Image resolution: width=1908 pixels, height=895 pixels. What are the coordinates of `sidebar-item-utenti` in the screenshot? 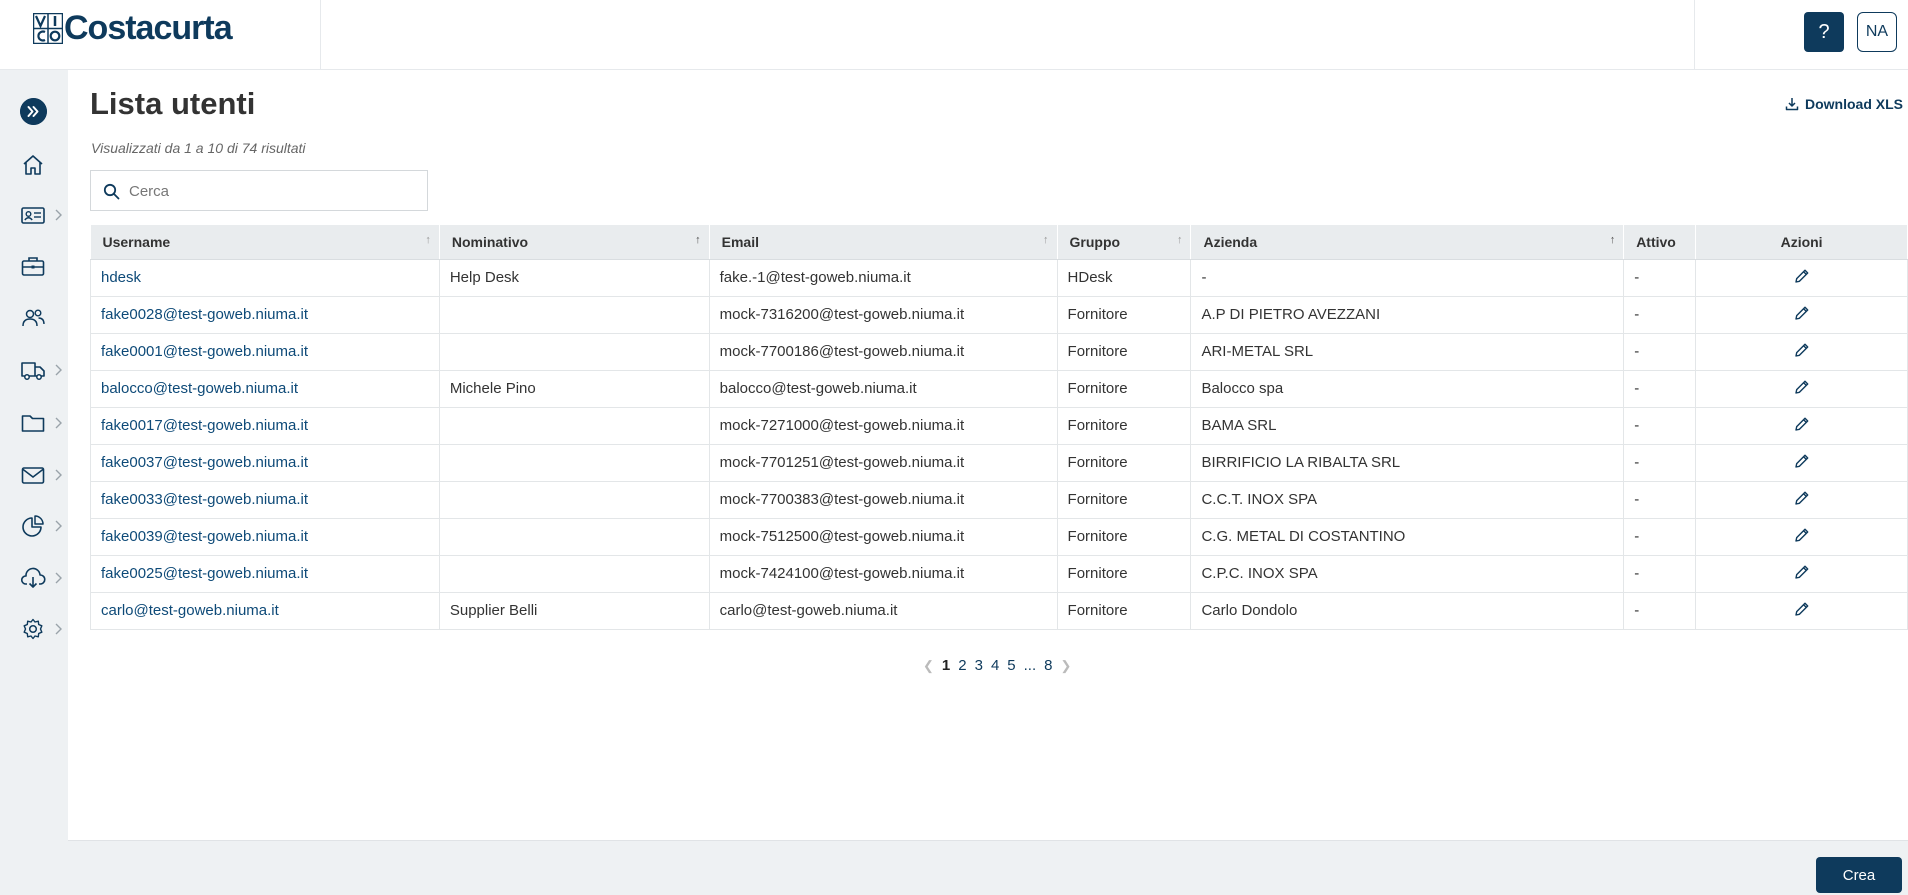 It's located at (34, 318).